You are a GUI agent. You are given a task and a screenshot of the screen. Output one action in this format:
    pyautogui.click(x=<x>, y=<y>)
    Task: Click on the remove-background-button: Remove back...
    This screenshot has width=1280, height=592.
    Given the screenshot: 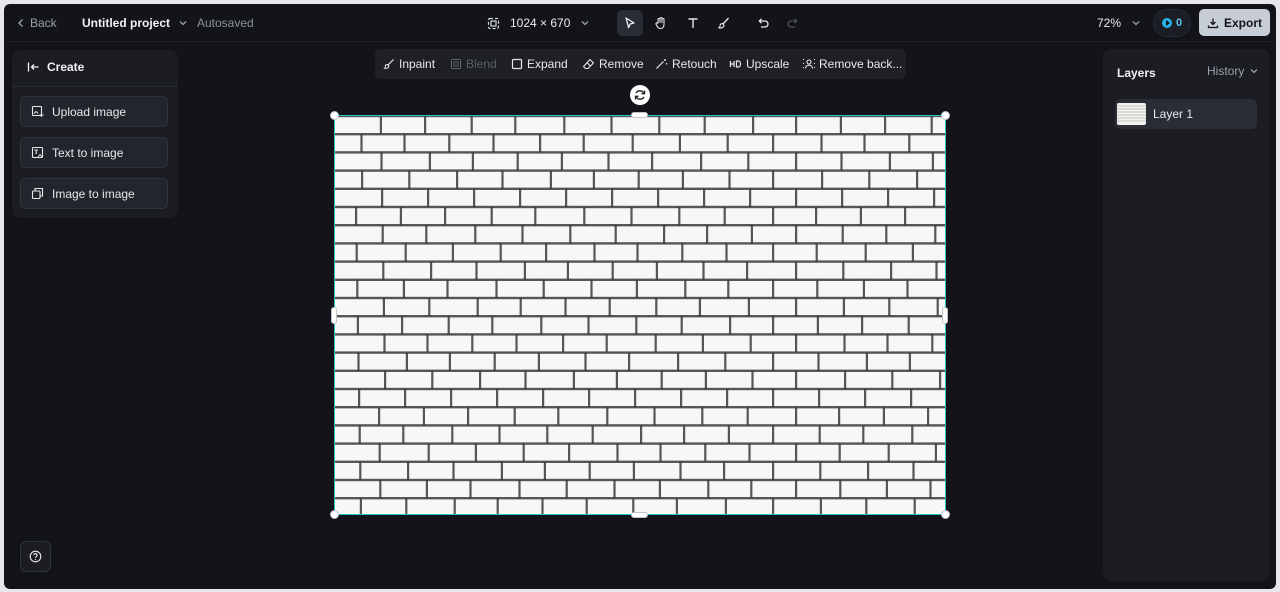 What is the action you would take?
    pyautogui.click(x=852, y=64)
    